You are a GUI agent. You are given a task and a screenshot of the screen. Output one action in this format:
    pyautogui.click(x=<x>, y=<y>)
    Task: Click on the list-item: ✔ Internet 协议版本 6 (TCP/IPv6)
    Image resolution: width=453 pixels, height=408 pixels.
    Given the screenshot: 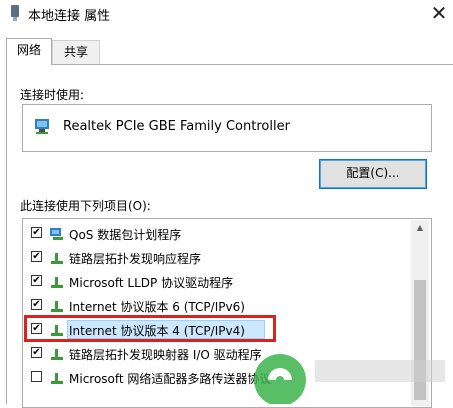 What is the action you would take?
    pyautogui.click(x=219, y=306)
    